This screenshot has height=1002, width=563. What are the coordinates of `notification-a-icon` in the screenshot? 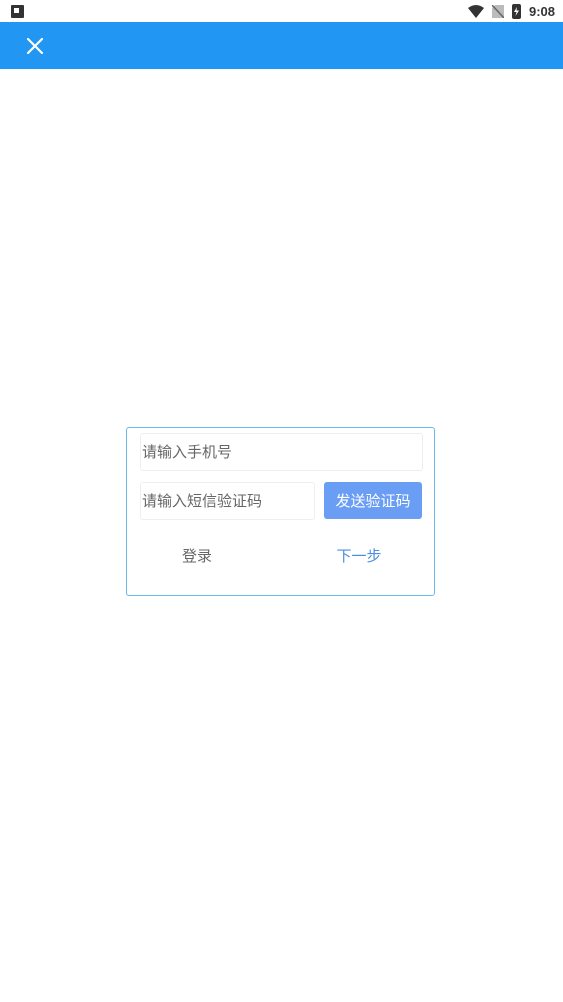 It's located at (17, 11).